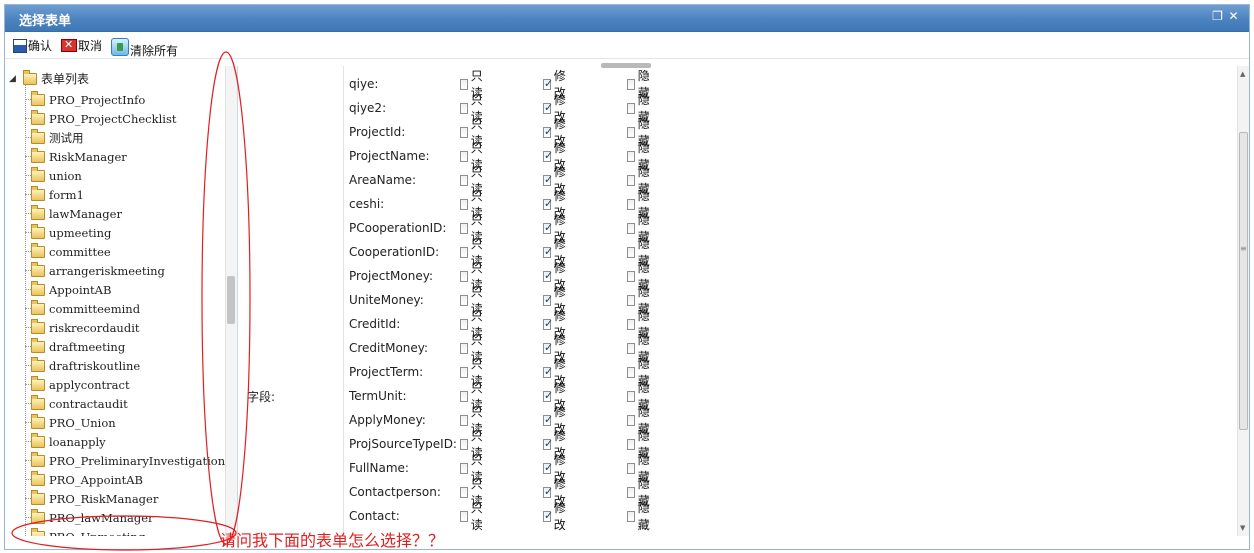  I want to click on tree-item: PRO_PreliminaryInvestigation, so click(125, 460).